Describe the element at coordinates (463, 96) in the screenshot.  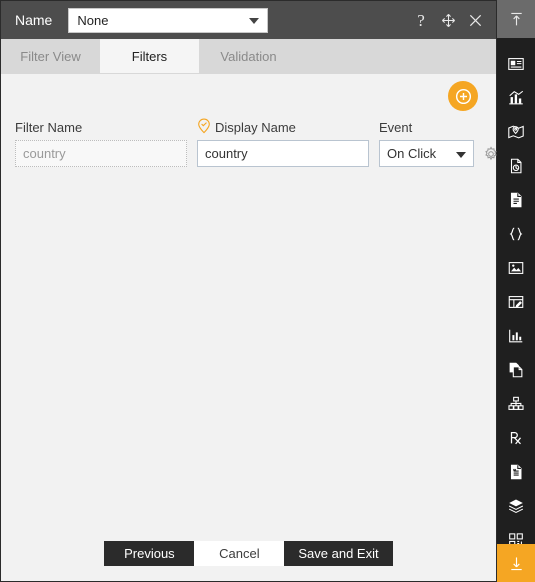
I see `add-filter-button` at that location.